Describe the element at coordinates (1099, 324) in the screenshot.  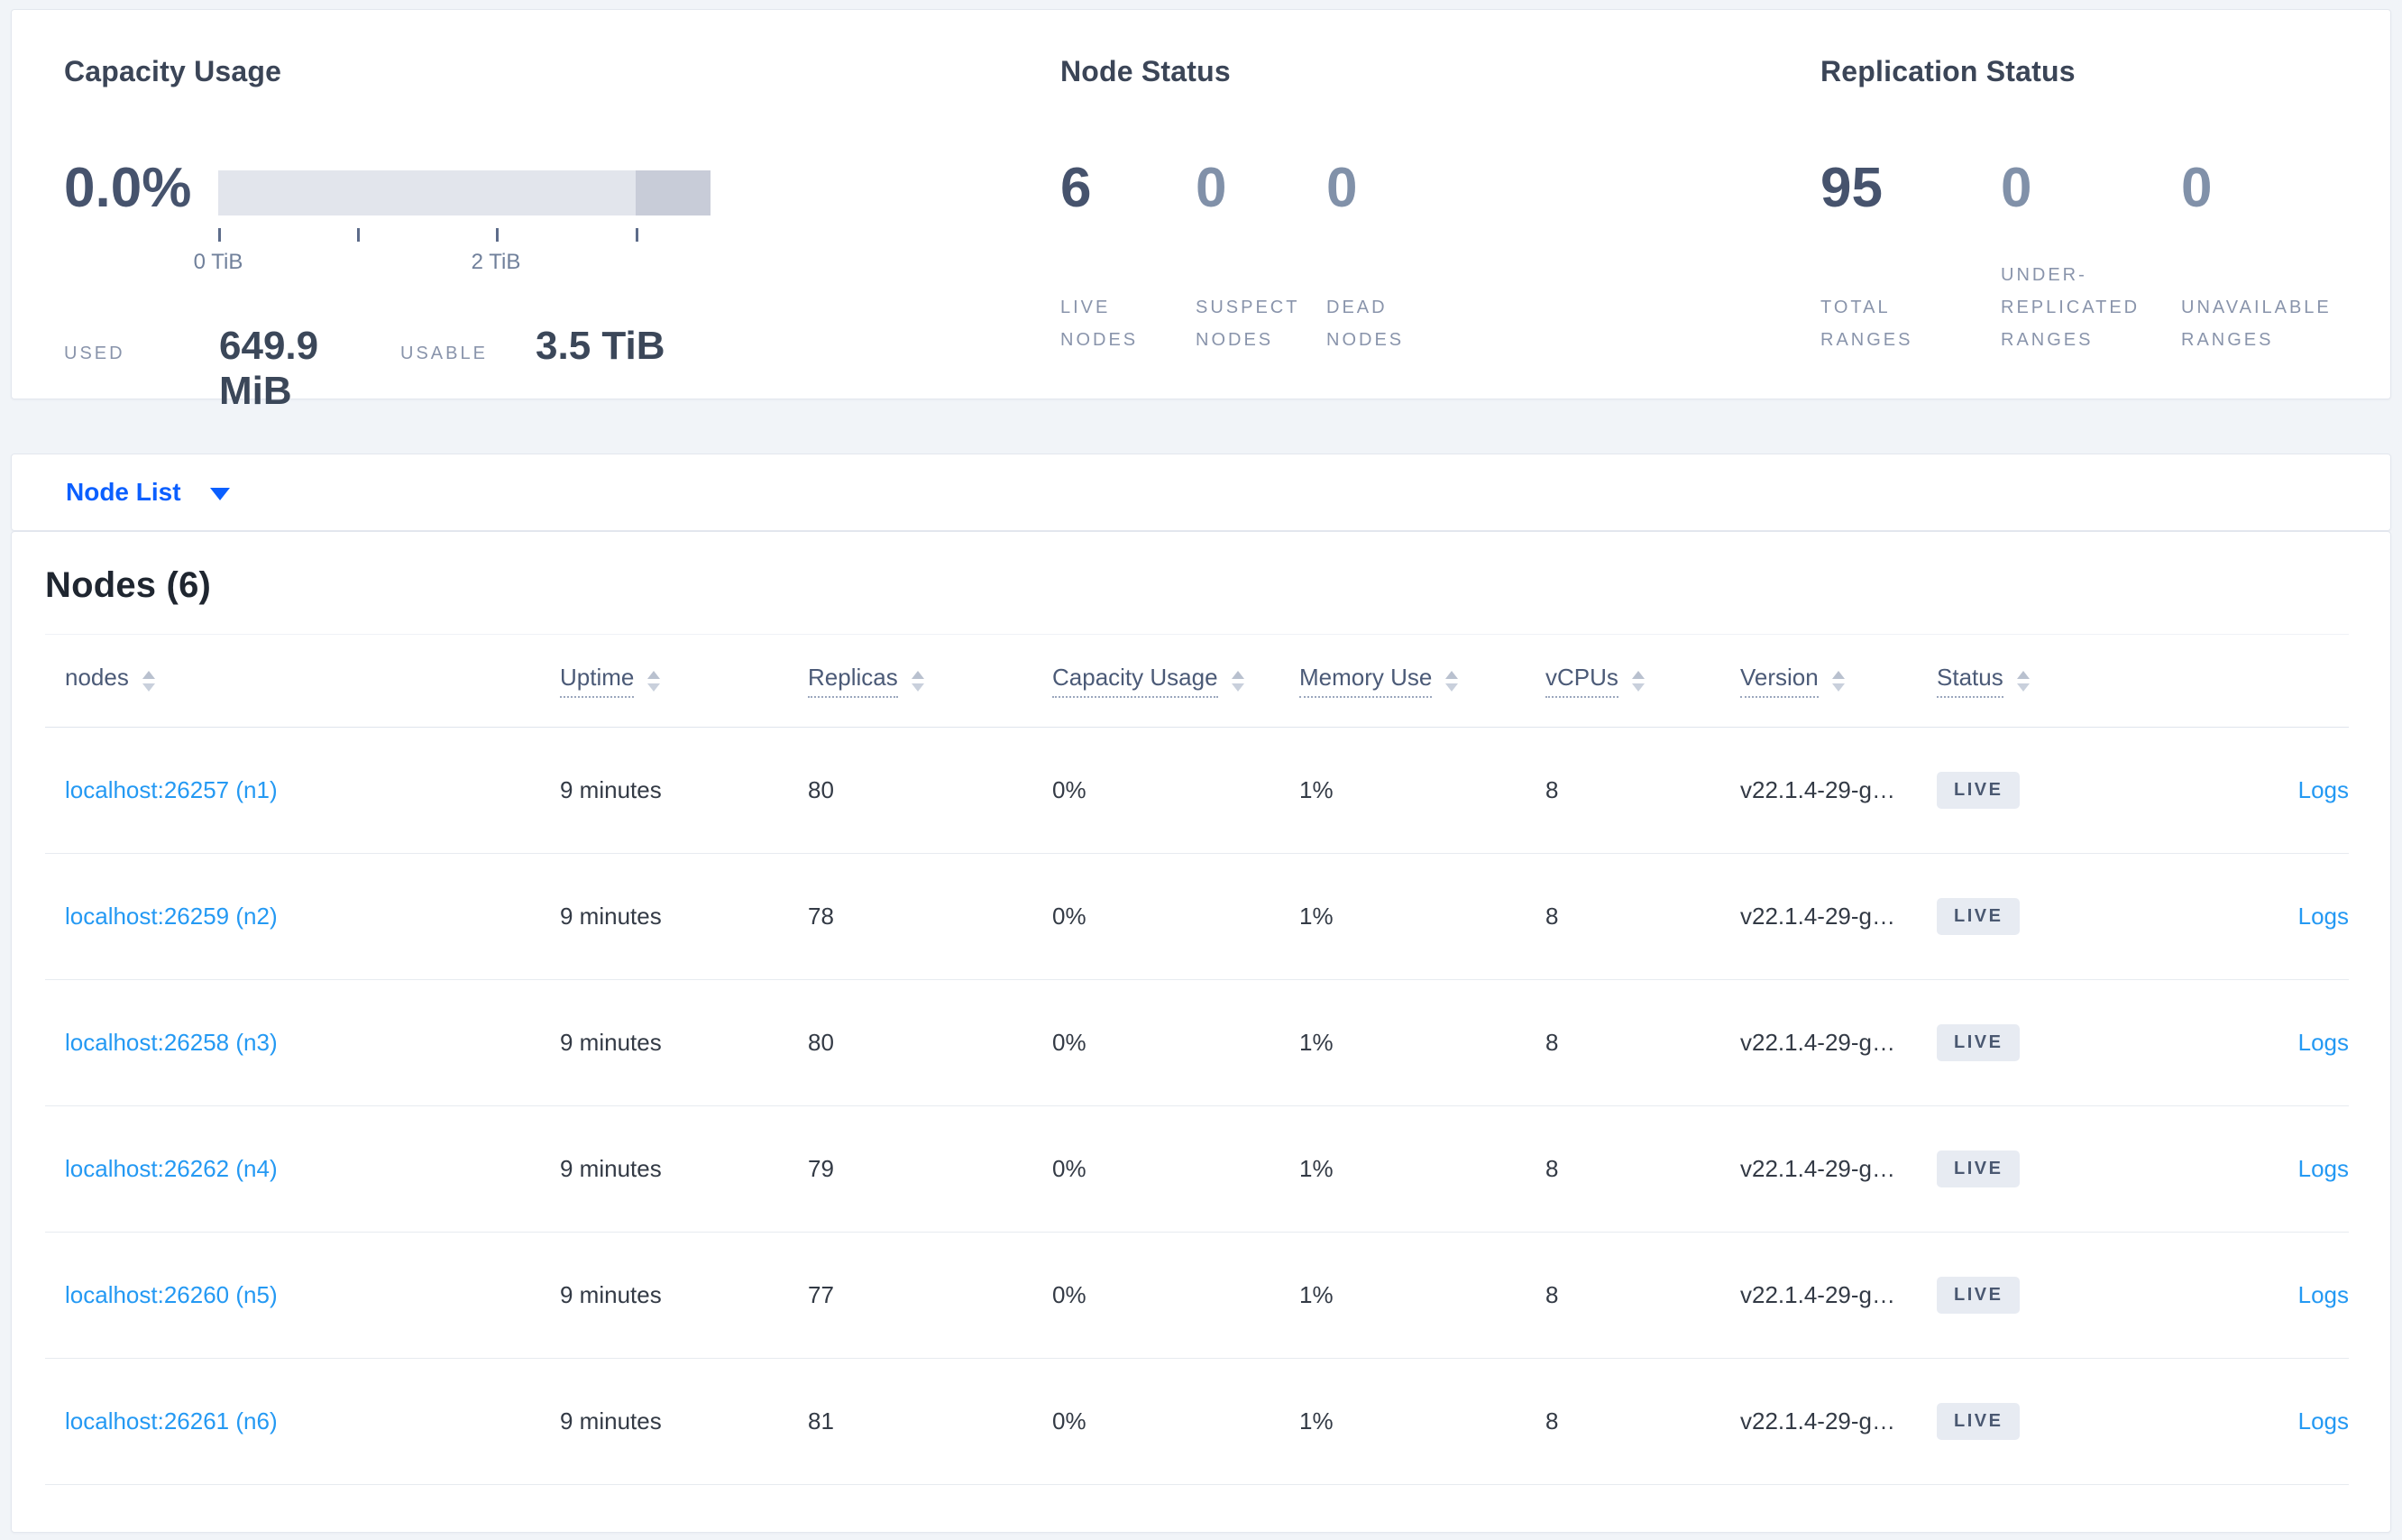
I see `live-nodes-label: LIVE NODES` at that location.